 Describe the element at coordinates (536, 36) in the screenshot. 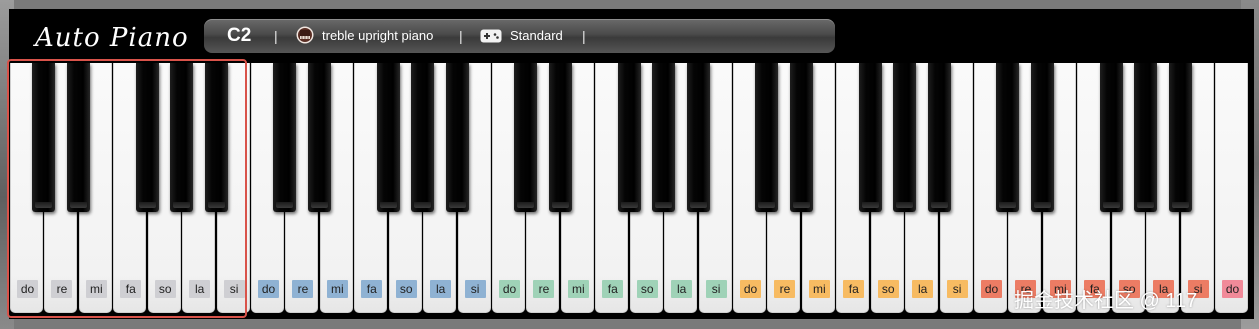

I see `mode-selector: Standard` at that location.